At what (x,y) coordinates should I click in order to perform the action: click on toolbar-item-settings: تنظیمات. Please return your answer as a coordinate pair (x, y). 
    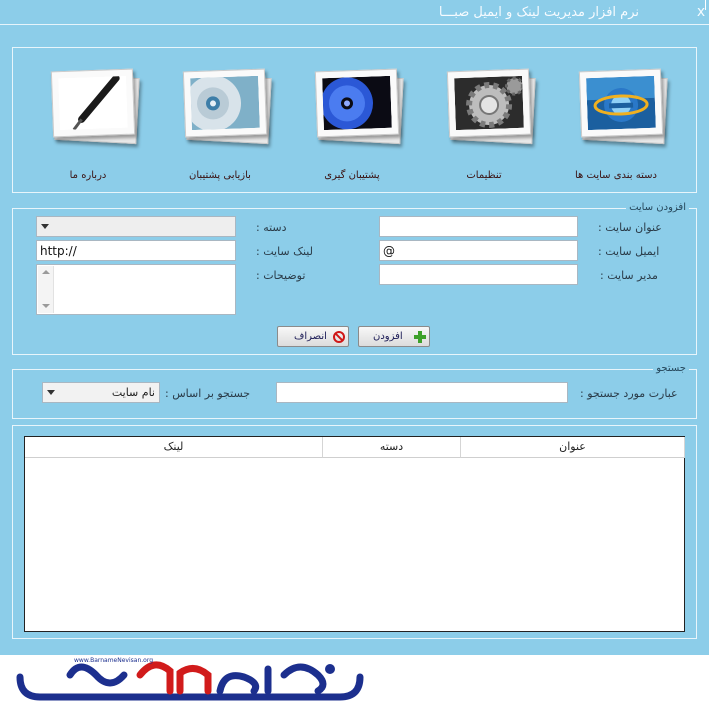
    Looking at the image, I should click on (485, 124).